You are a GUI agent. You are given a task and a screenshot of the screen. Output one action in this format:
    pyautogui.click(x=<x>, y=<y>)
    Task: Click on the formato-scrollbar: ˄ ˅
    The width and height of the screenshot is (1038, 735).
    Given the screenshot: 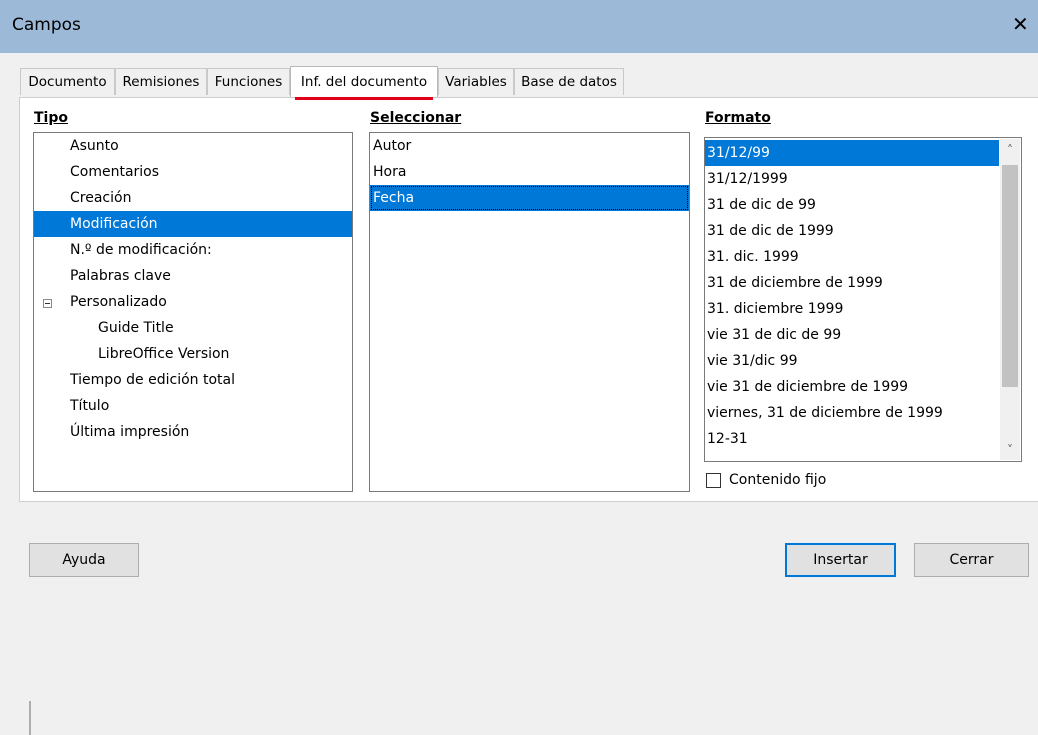 What is the action you would take?
    pyautogui.click(x=1010, y=299)
    